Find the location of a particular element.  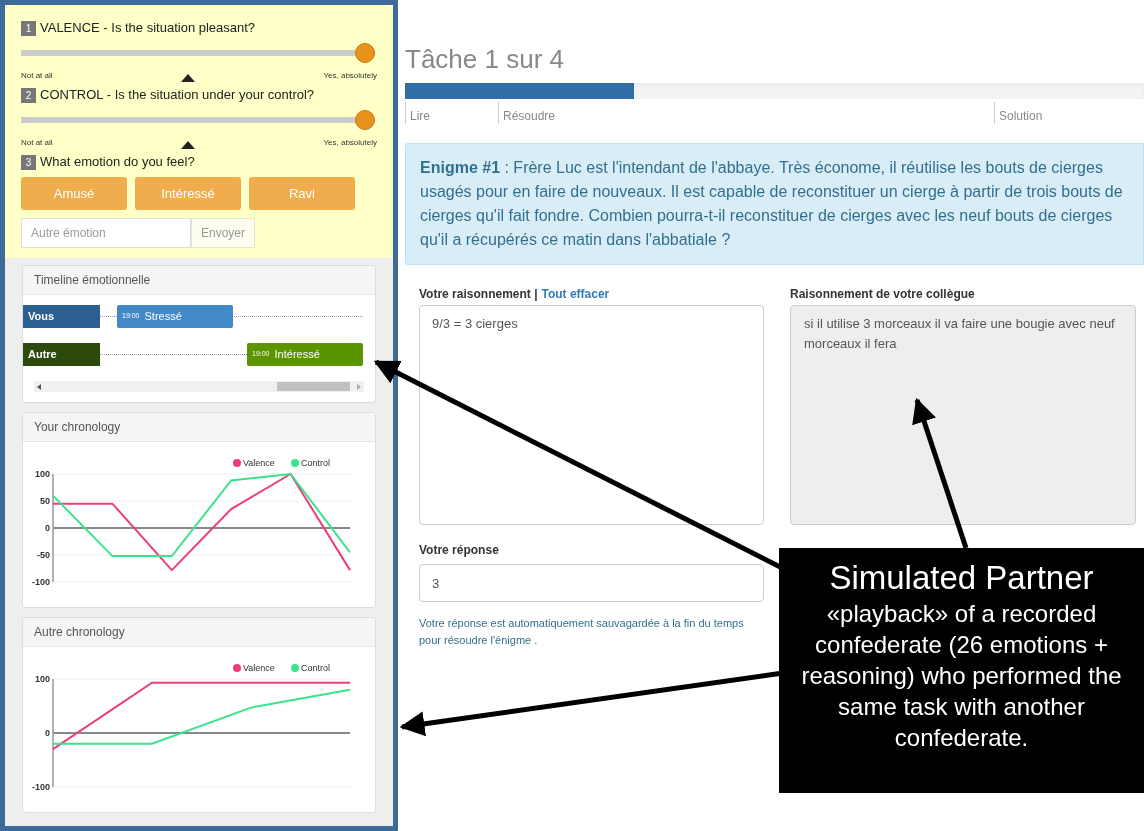

riddle-text: Enigme #1 : Frère Luc est l'intendant de l'abbaye. Très économe, il réutilise les bouts de cierges usagés pour en faire de nouveaux. Il est capable de reconstituer un cierge à partir de trois bouts de cierges qu'il fait fondre. Combien pourra-t-il reconstituer de cierges avec les neuf bouts de cierges qu'il a récupérés ce matin dans l'abbatiale ? is located at coordinates (774, 204).